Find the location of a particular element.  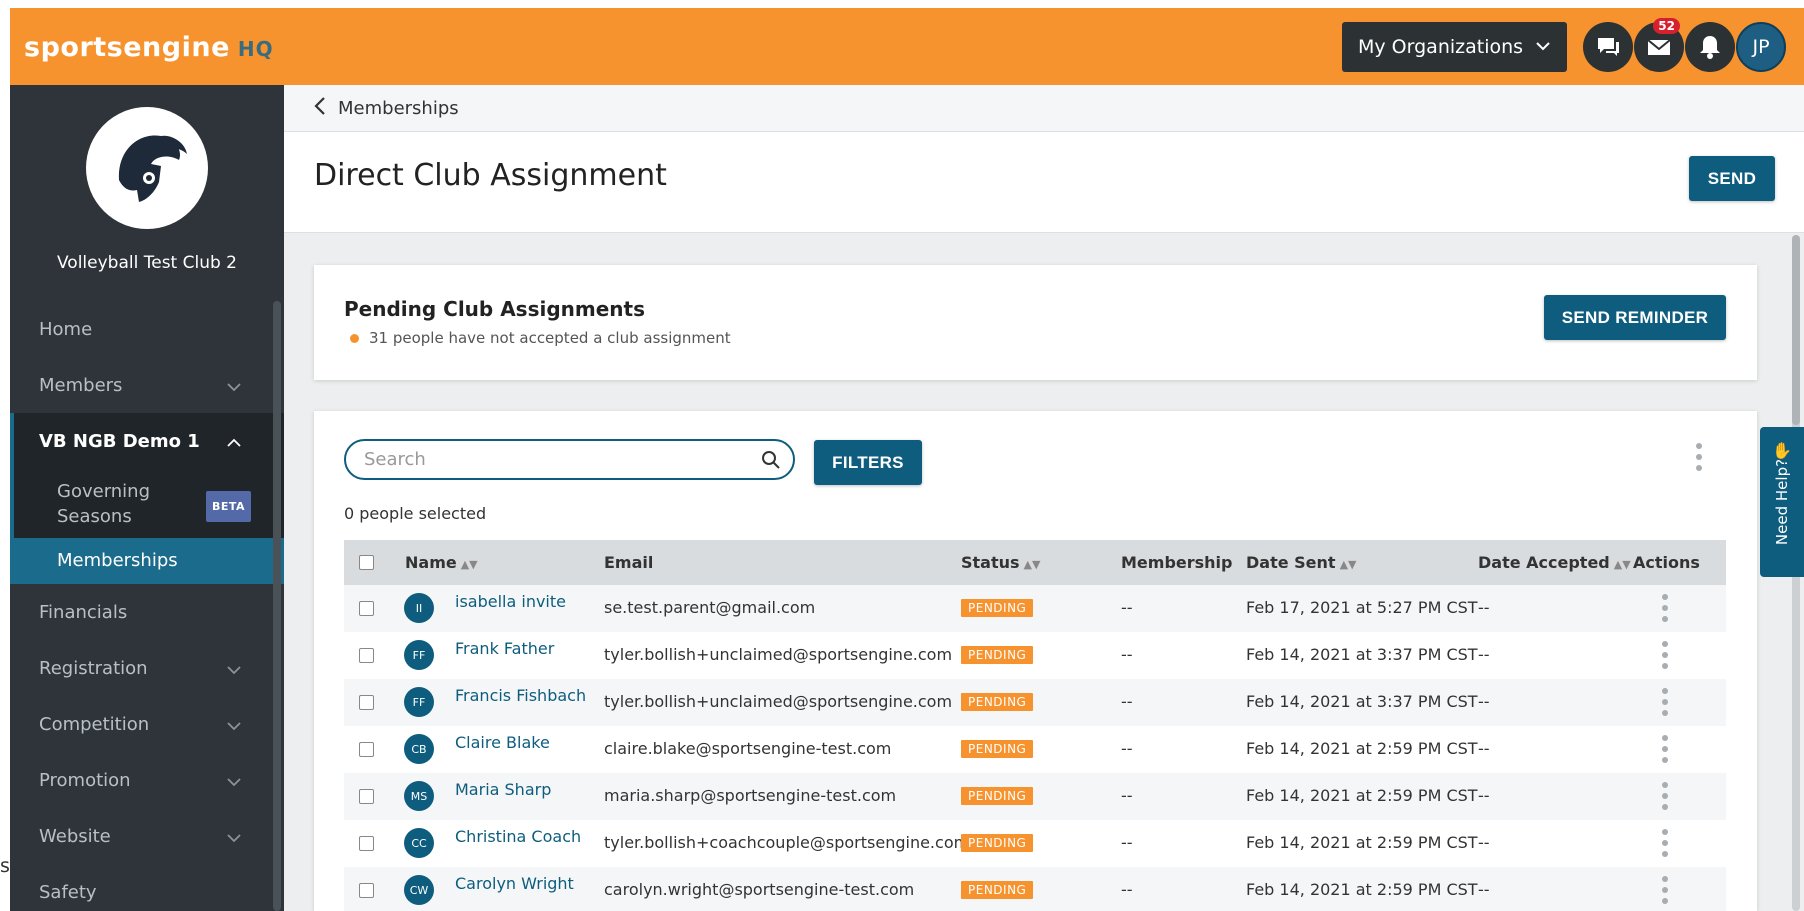

breadcrumb-link: Memberships is located at coordinates (398, 108).